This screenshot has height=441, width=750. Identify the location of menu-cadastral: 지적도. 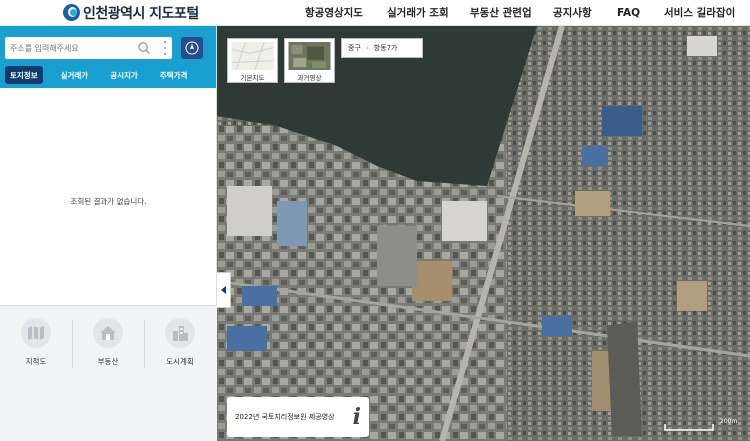
(36, 342).